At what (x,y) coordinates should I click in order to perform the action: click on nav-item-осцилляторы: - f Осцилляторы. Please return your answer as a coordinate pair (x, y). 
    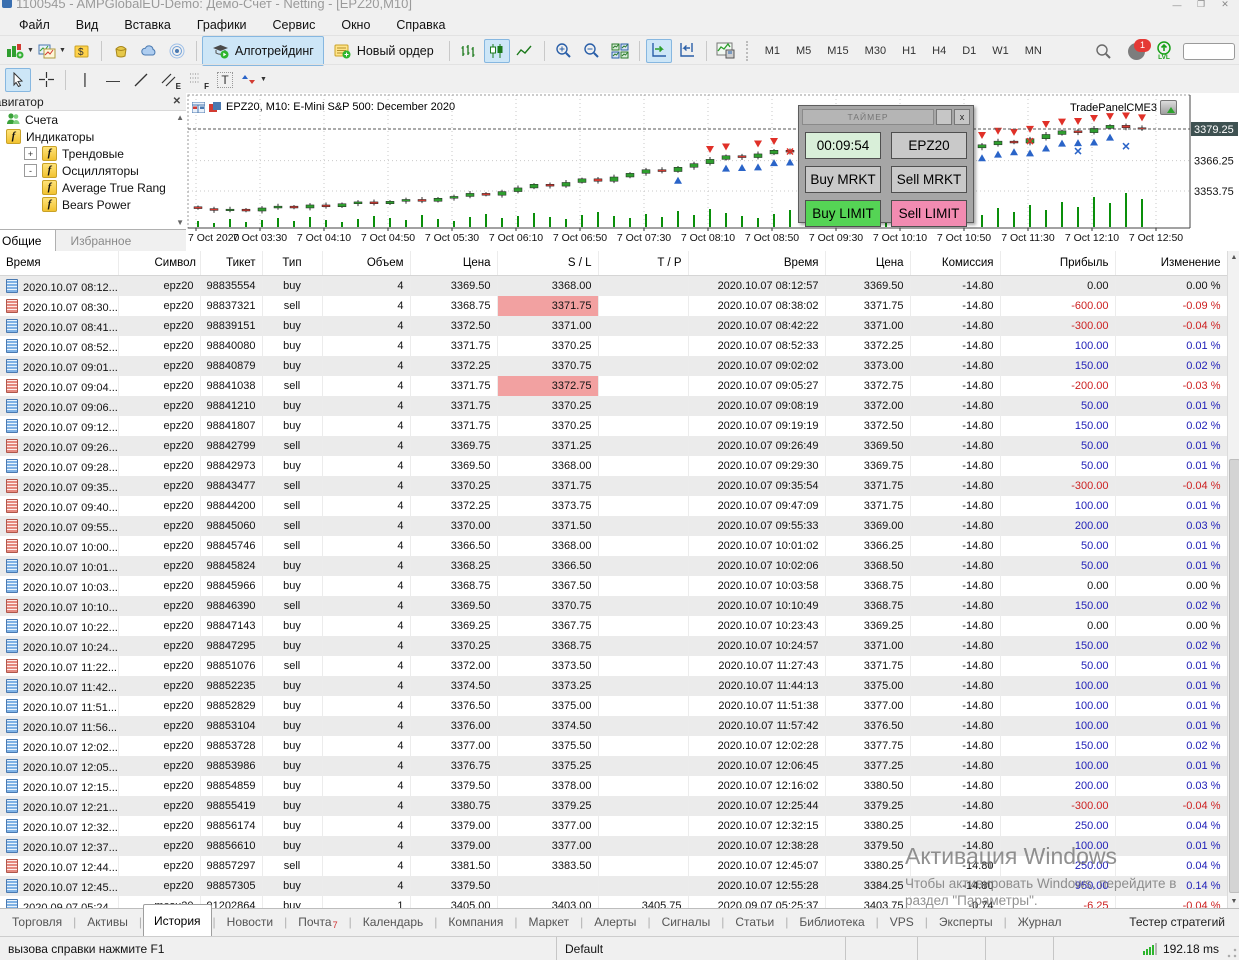
    Looking at the image, I should click on (93, 170).